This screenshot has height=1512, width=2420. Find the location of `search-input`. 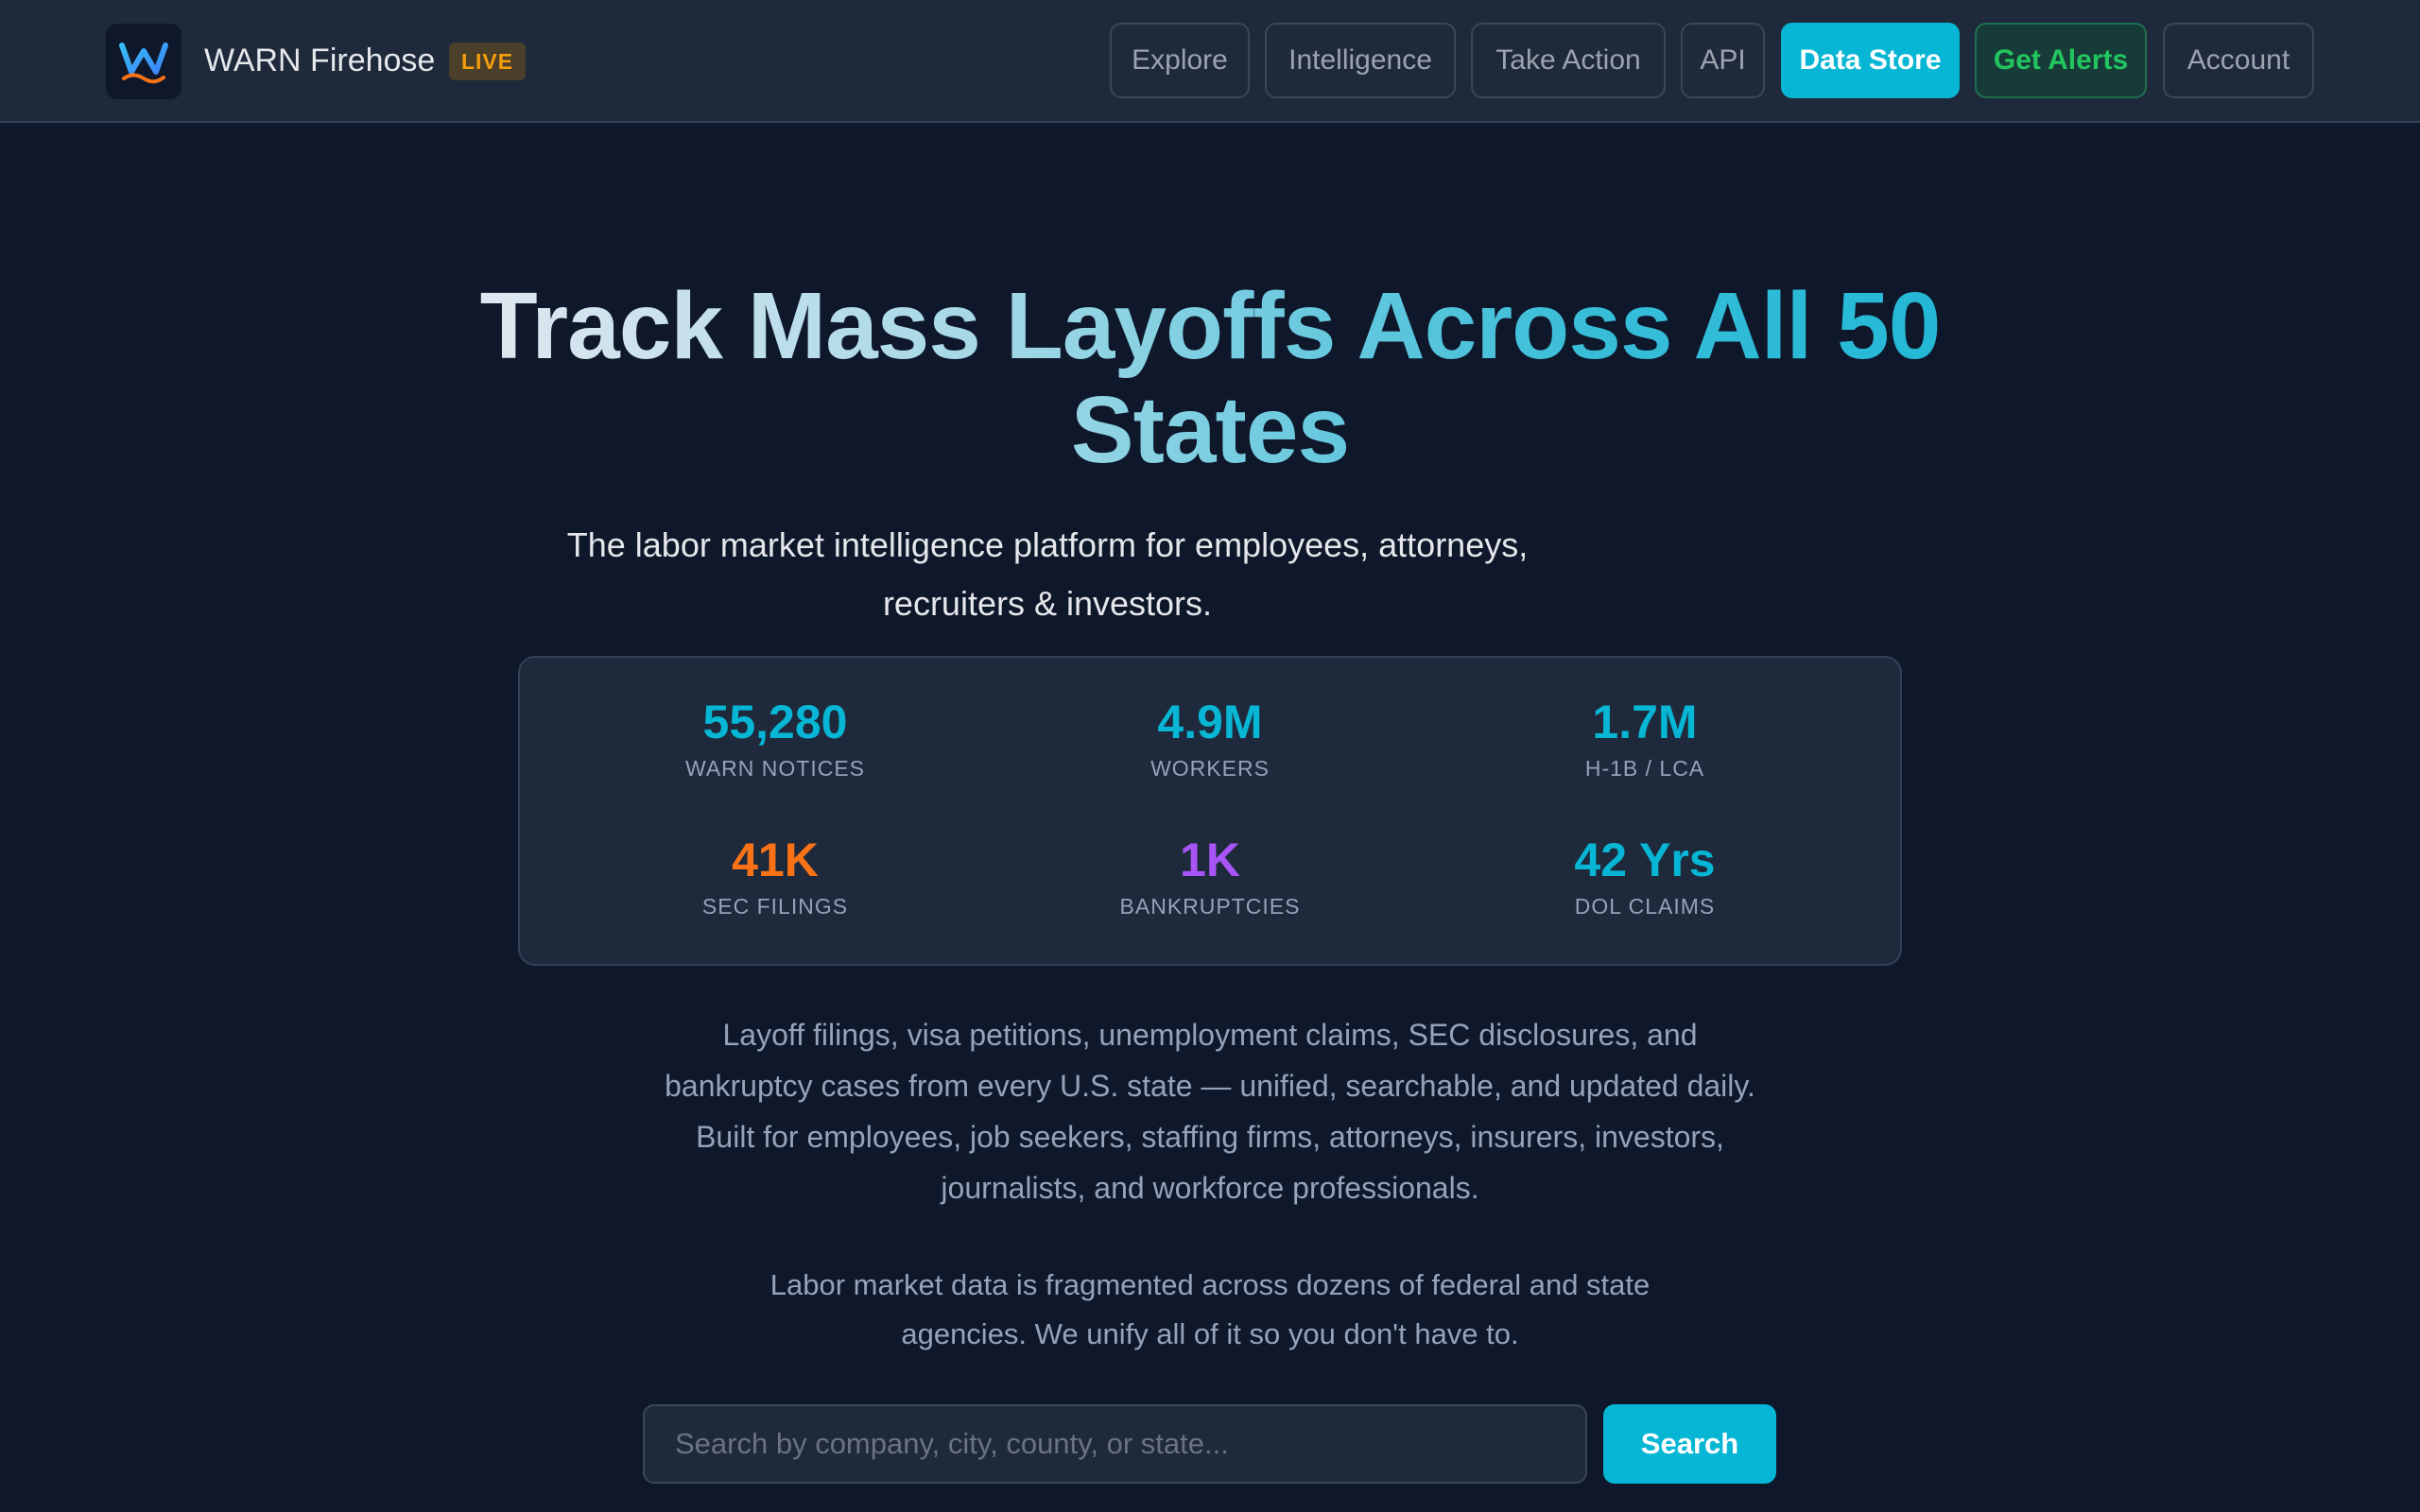

search-input is located at coordinates (1115, 1444).